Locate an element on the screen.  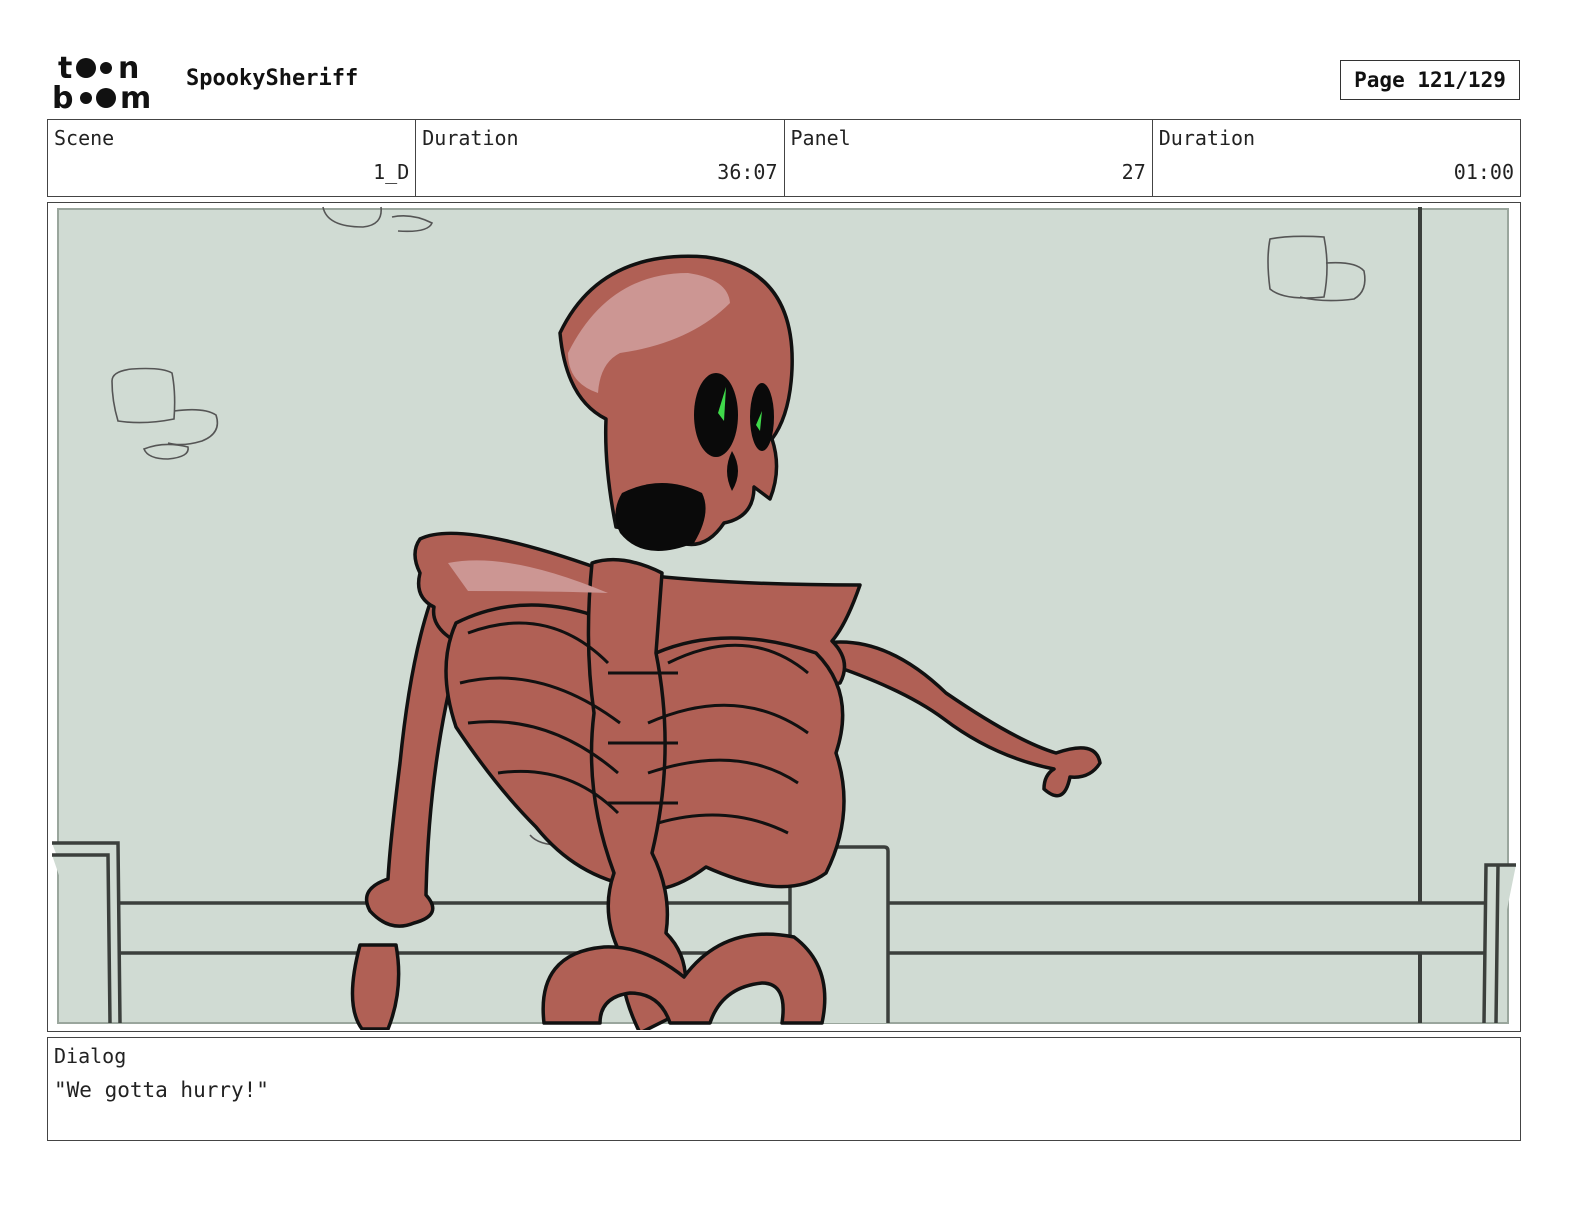
scene-duration-label: Duration is located at coordinates (470, 138).